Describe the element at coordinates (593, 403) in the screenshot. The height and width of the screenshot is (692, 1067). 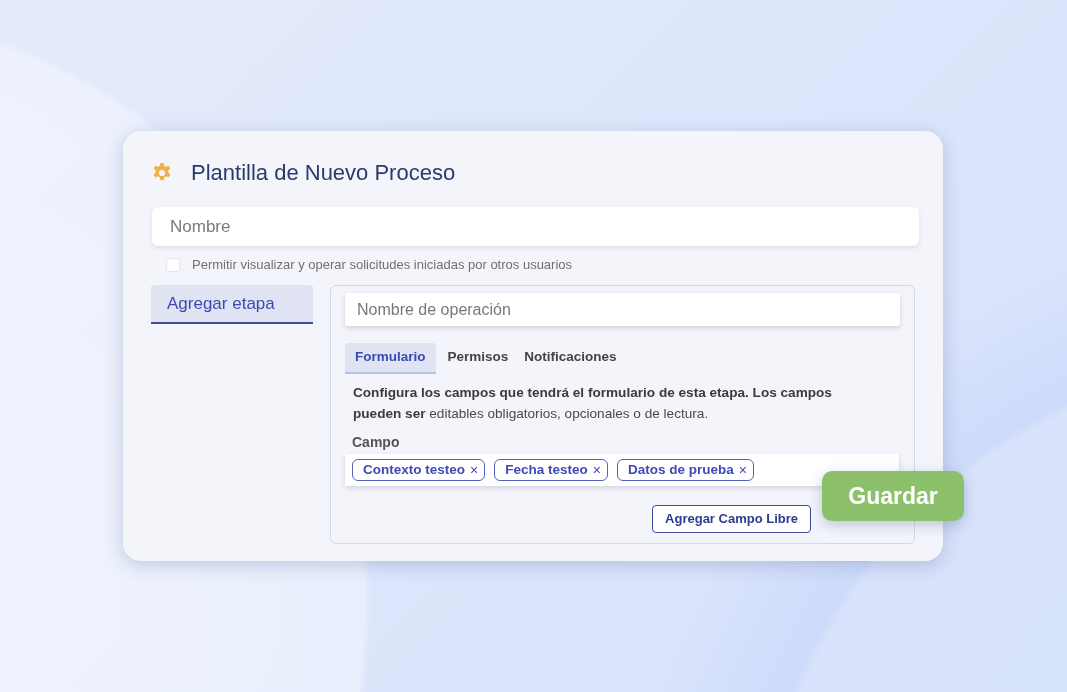
I see `description-text: Configura los campos que tendrá el formulario de esta etapa. Los campos pueden ser editables obligatorios, opcionales o de lectura.` at that location.